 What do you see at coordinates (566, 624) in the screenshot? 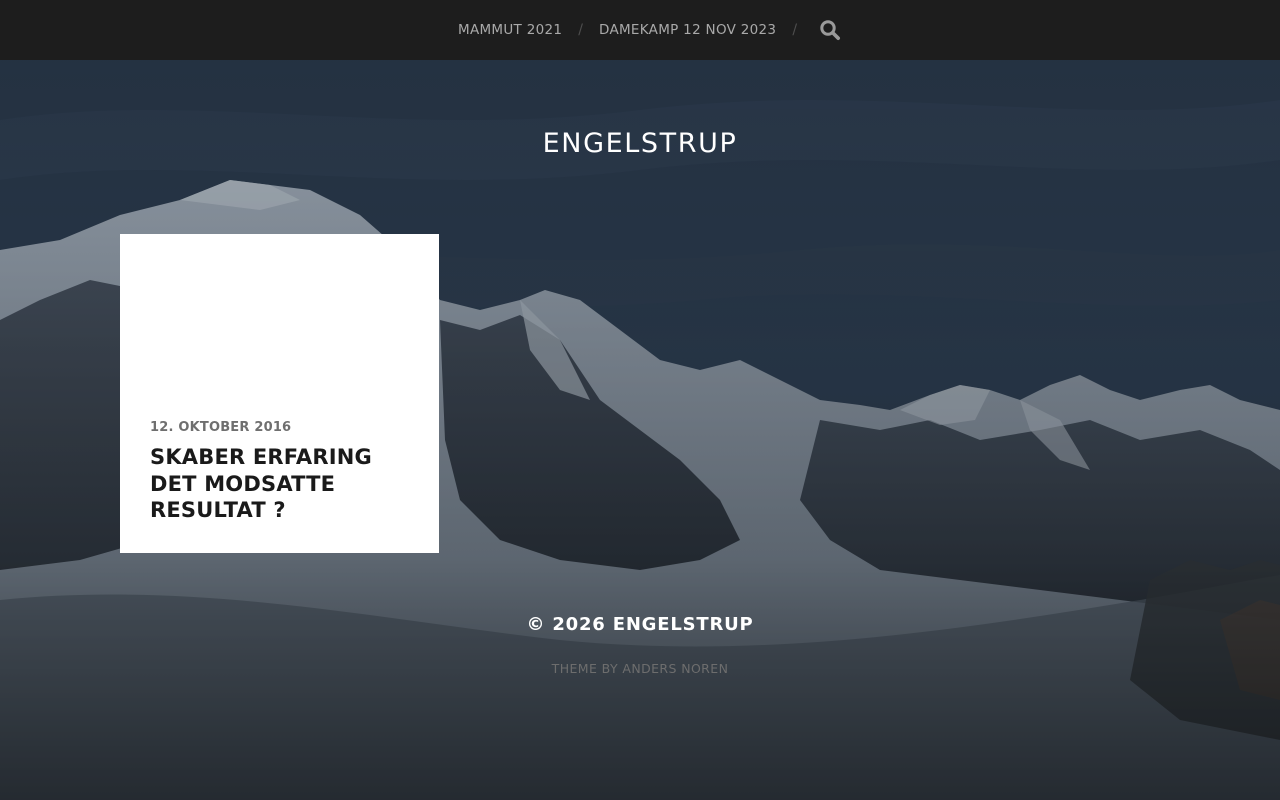
I see `copyright-text: © 2026` at bounding box center [566, 624].